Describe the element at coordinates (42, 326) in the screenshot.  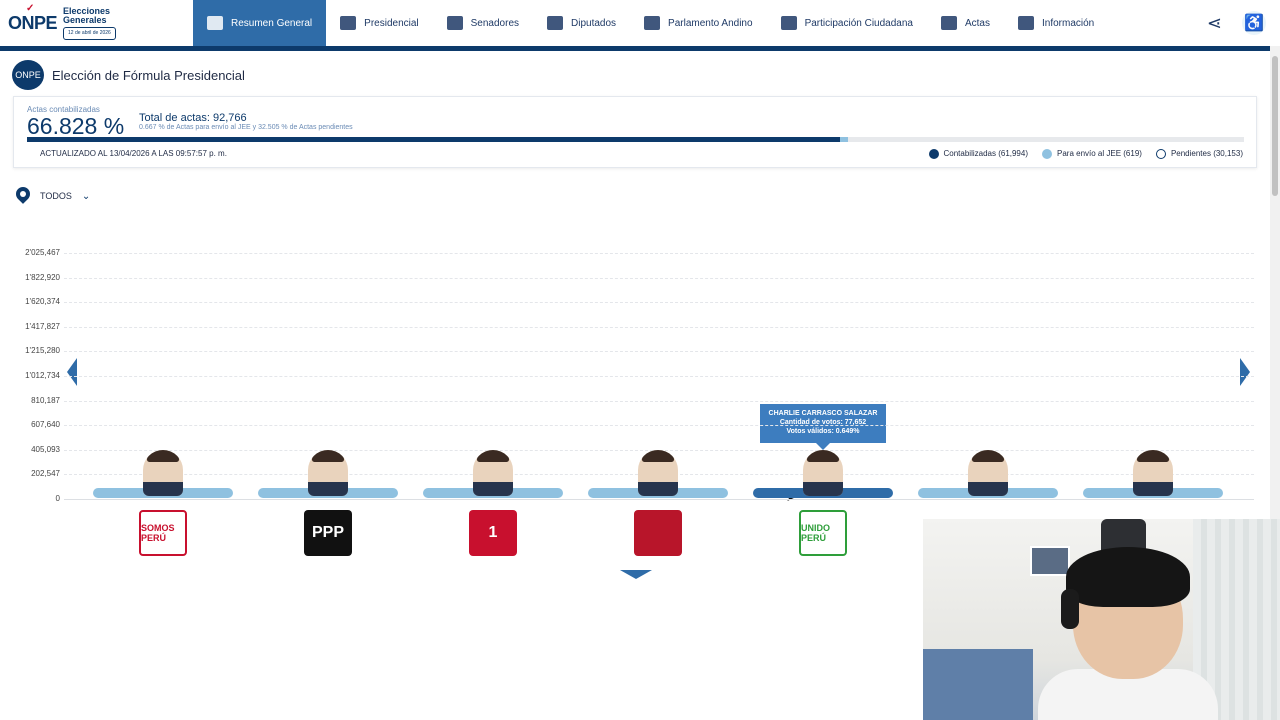
I see `y-tick-label: 1'417,827` at that location.